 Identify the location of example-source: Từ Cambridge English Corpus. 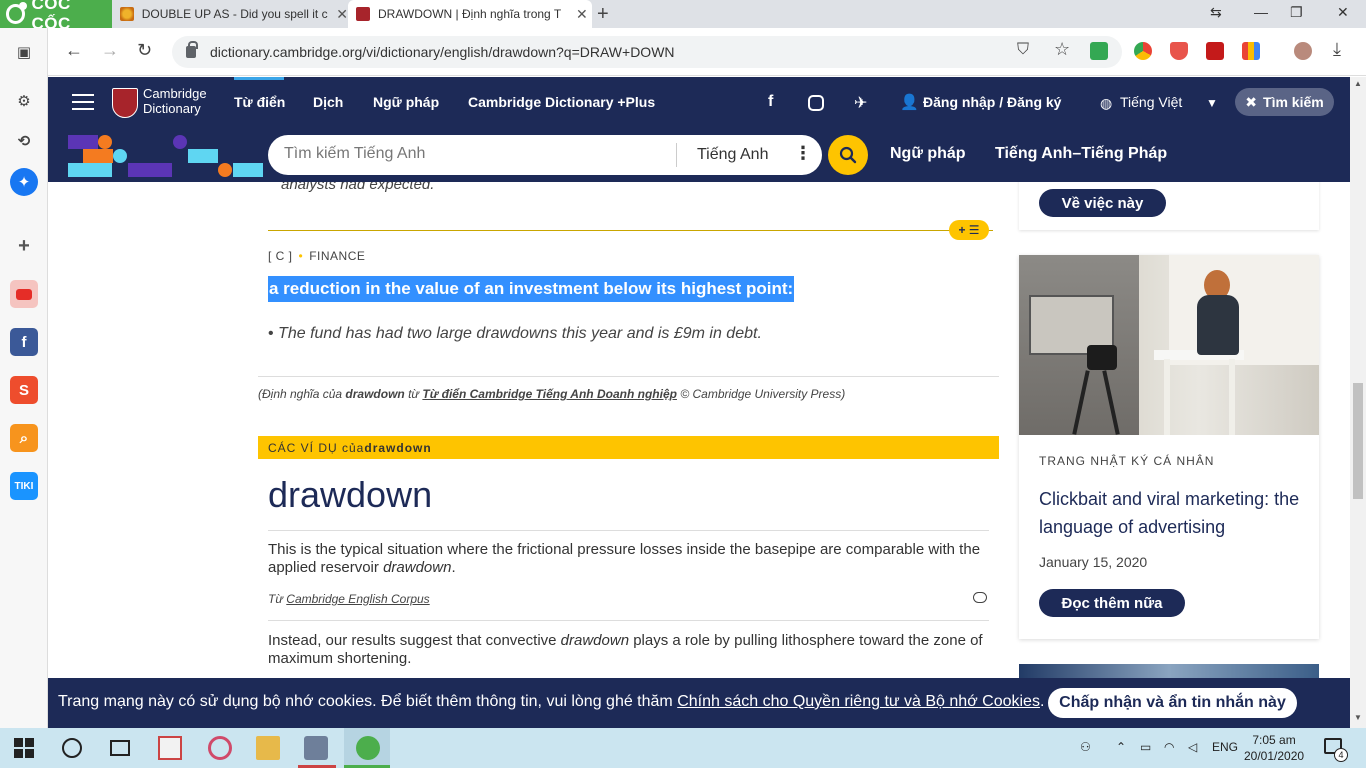
(349, 599).